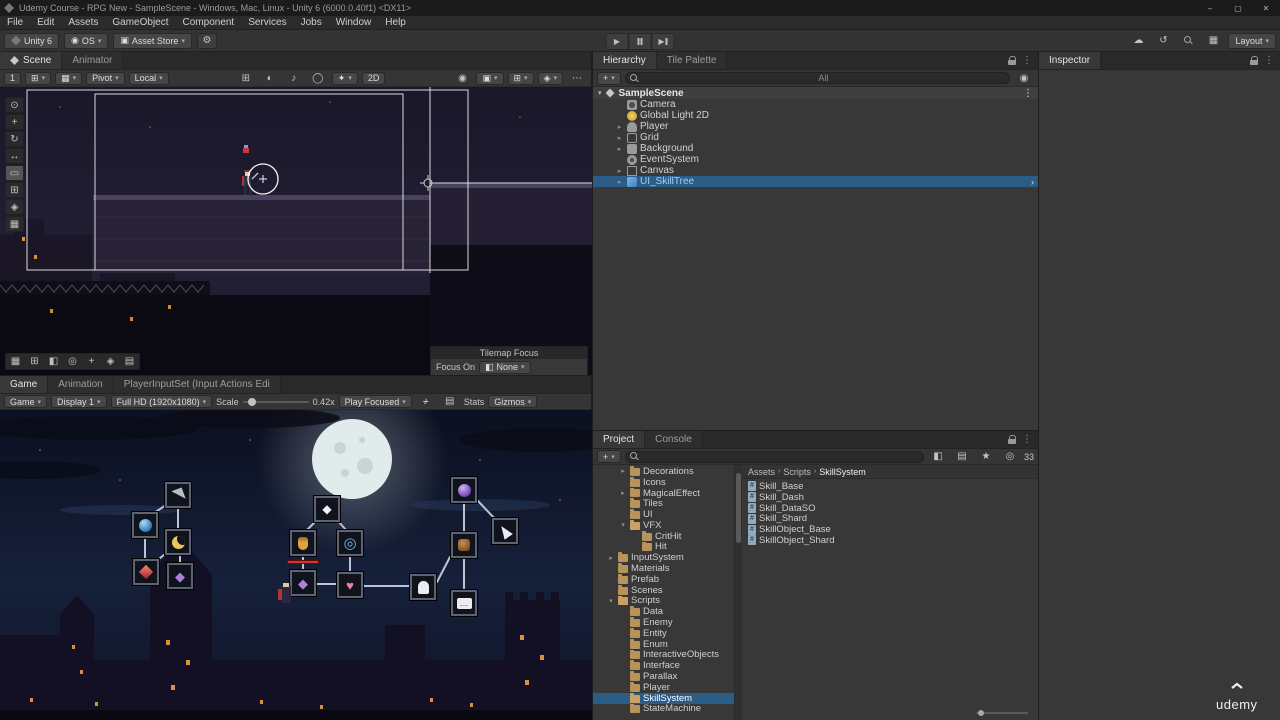 Image resolution: width=1280 pixels, height=720 pixels. Describe the element at coordinates (663, 600) in the screenshot. I see `folder-row: ▾ Scripts` at that location.